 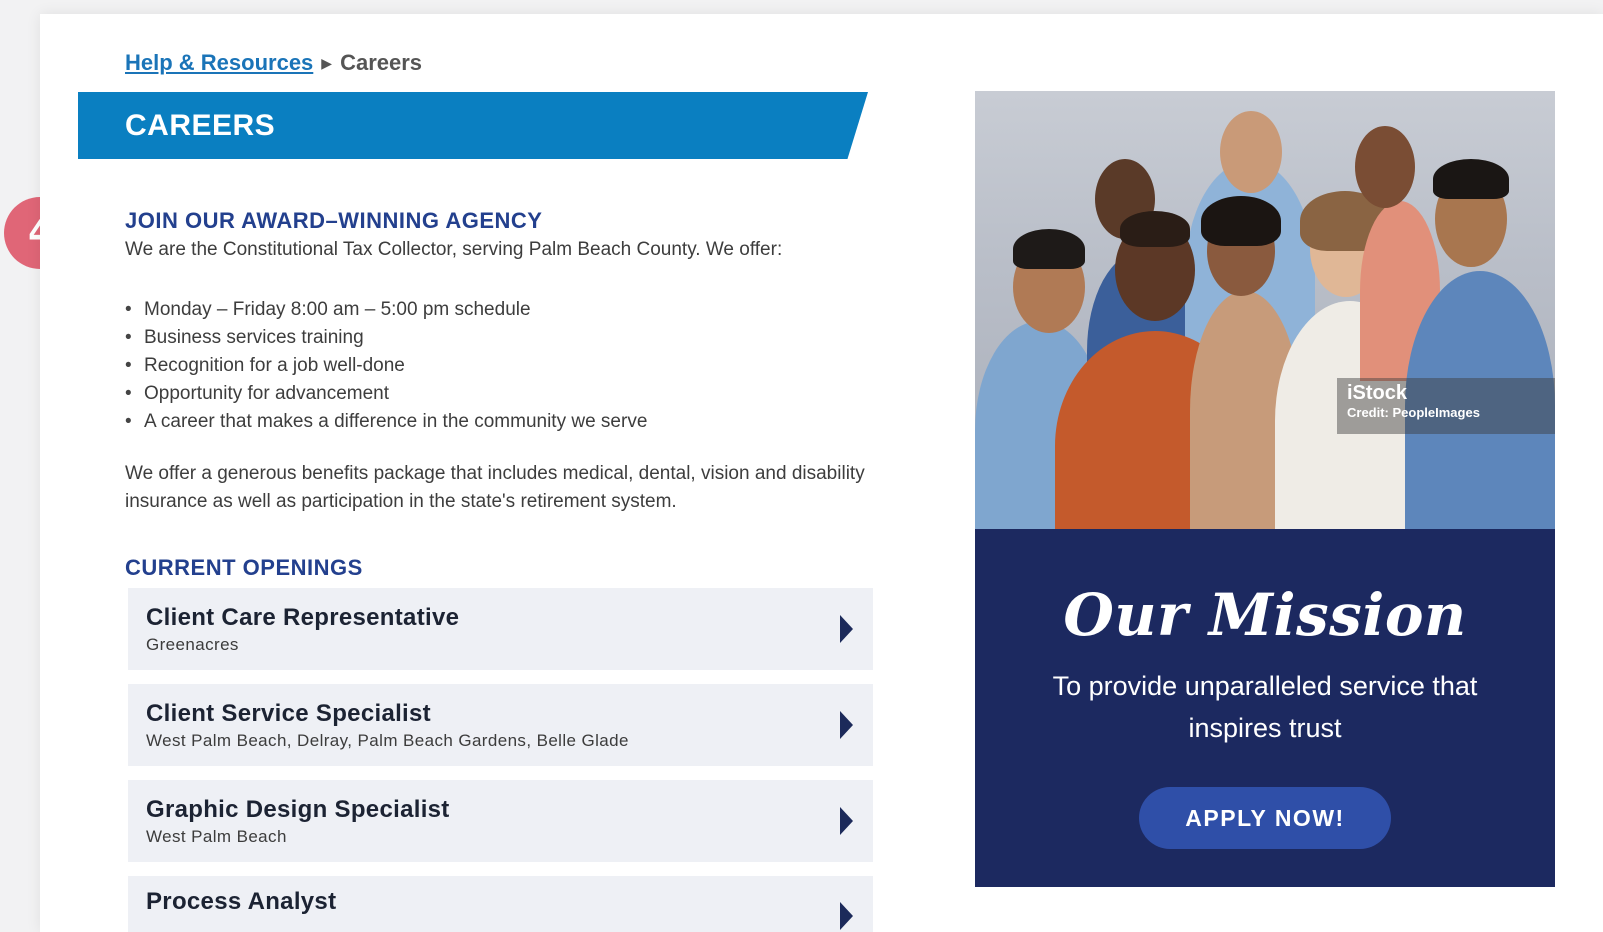 I want to click on page-title: CAREERS, so click(x=200, y=125).